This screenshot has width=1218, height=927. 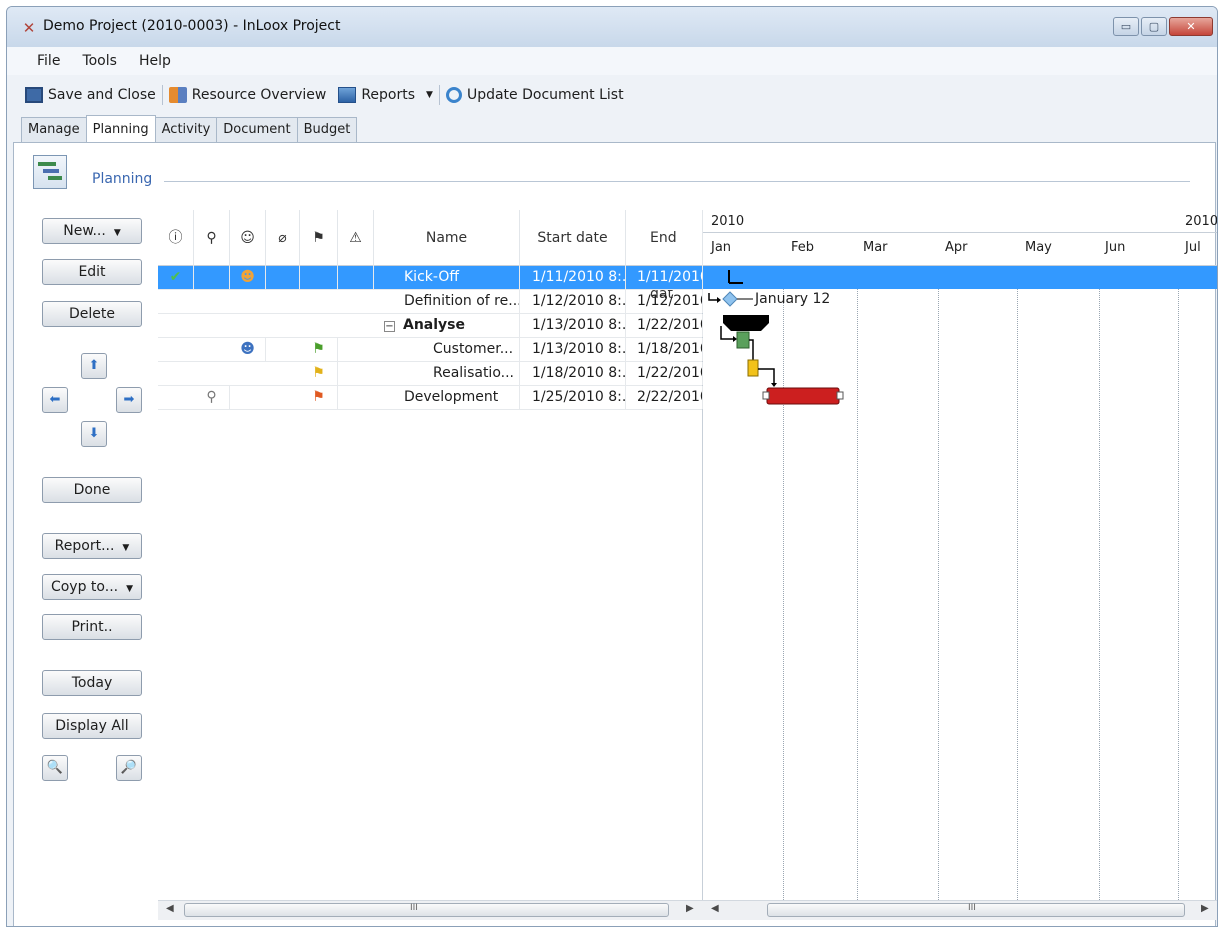 I want to click on task-name: Kick-Off, so click(x=447, y=277).